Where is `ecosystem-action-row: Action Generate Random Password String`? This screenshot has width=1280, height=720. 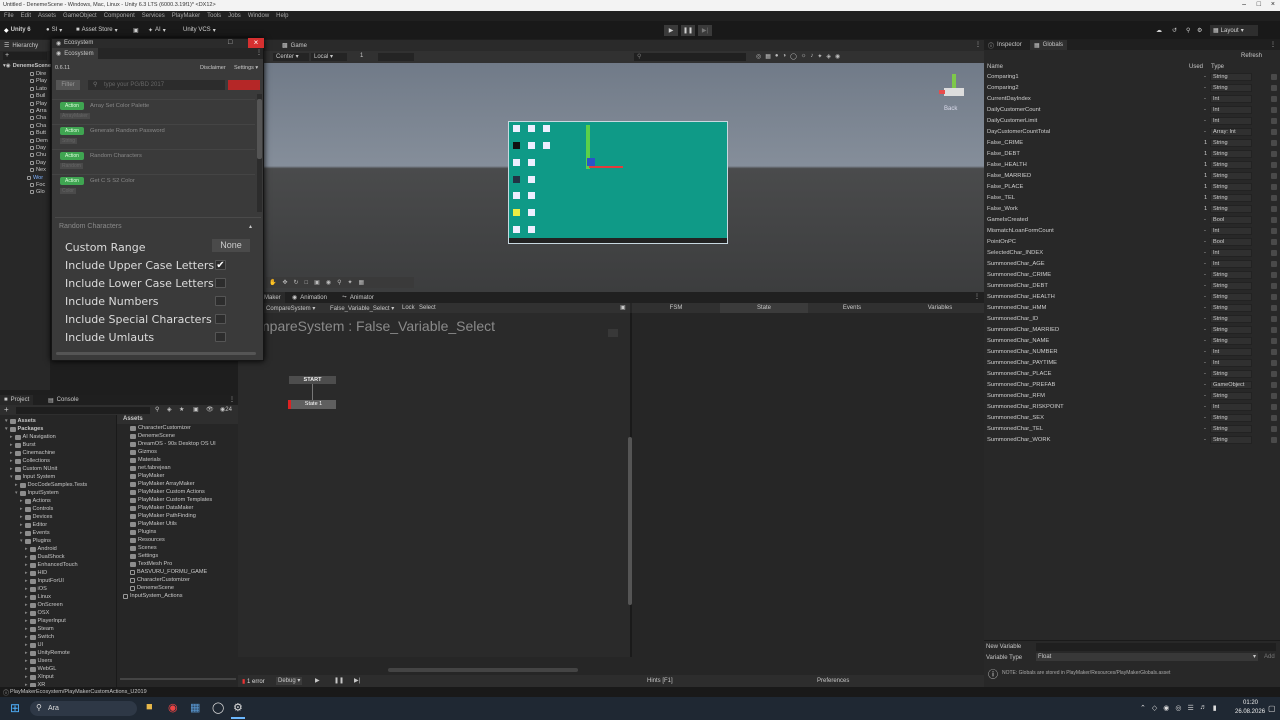
ecosystem-action-row: Action Generate Random Password String is located at coordinates (153, 135).